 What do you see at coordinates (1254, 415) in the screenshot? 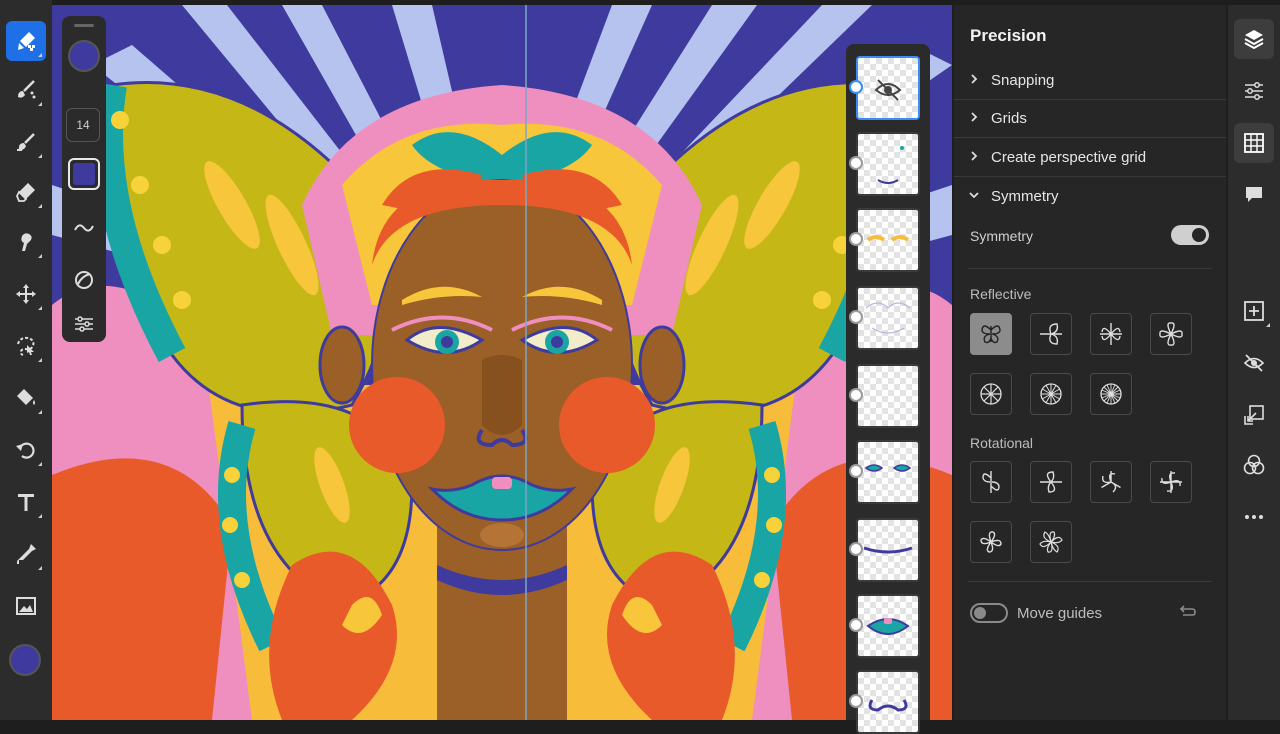
I see `import-button` at bounding box center [1254, 415].